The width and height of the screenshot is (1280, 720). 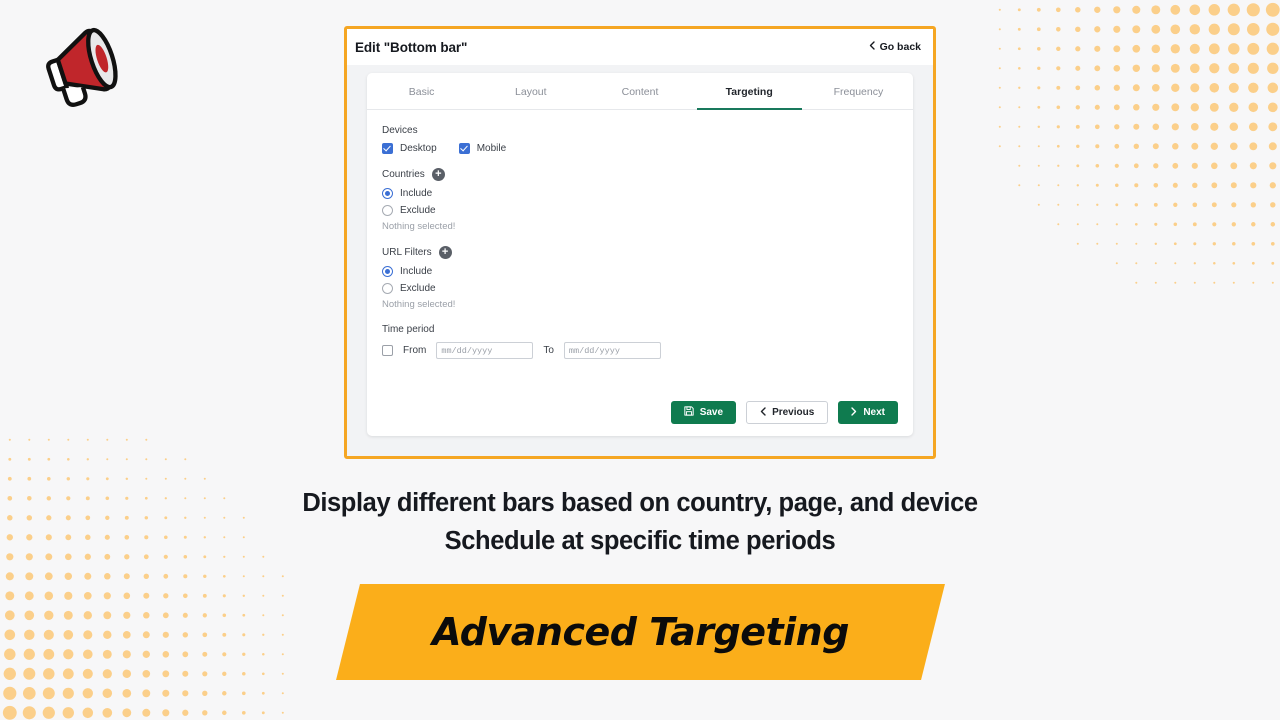 I want to click on url-filters-label: URL Filters +, so click(x=640, y=252).